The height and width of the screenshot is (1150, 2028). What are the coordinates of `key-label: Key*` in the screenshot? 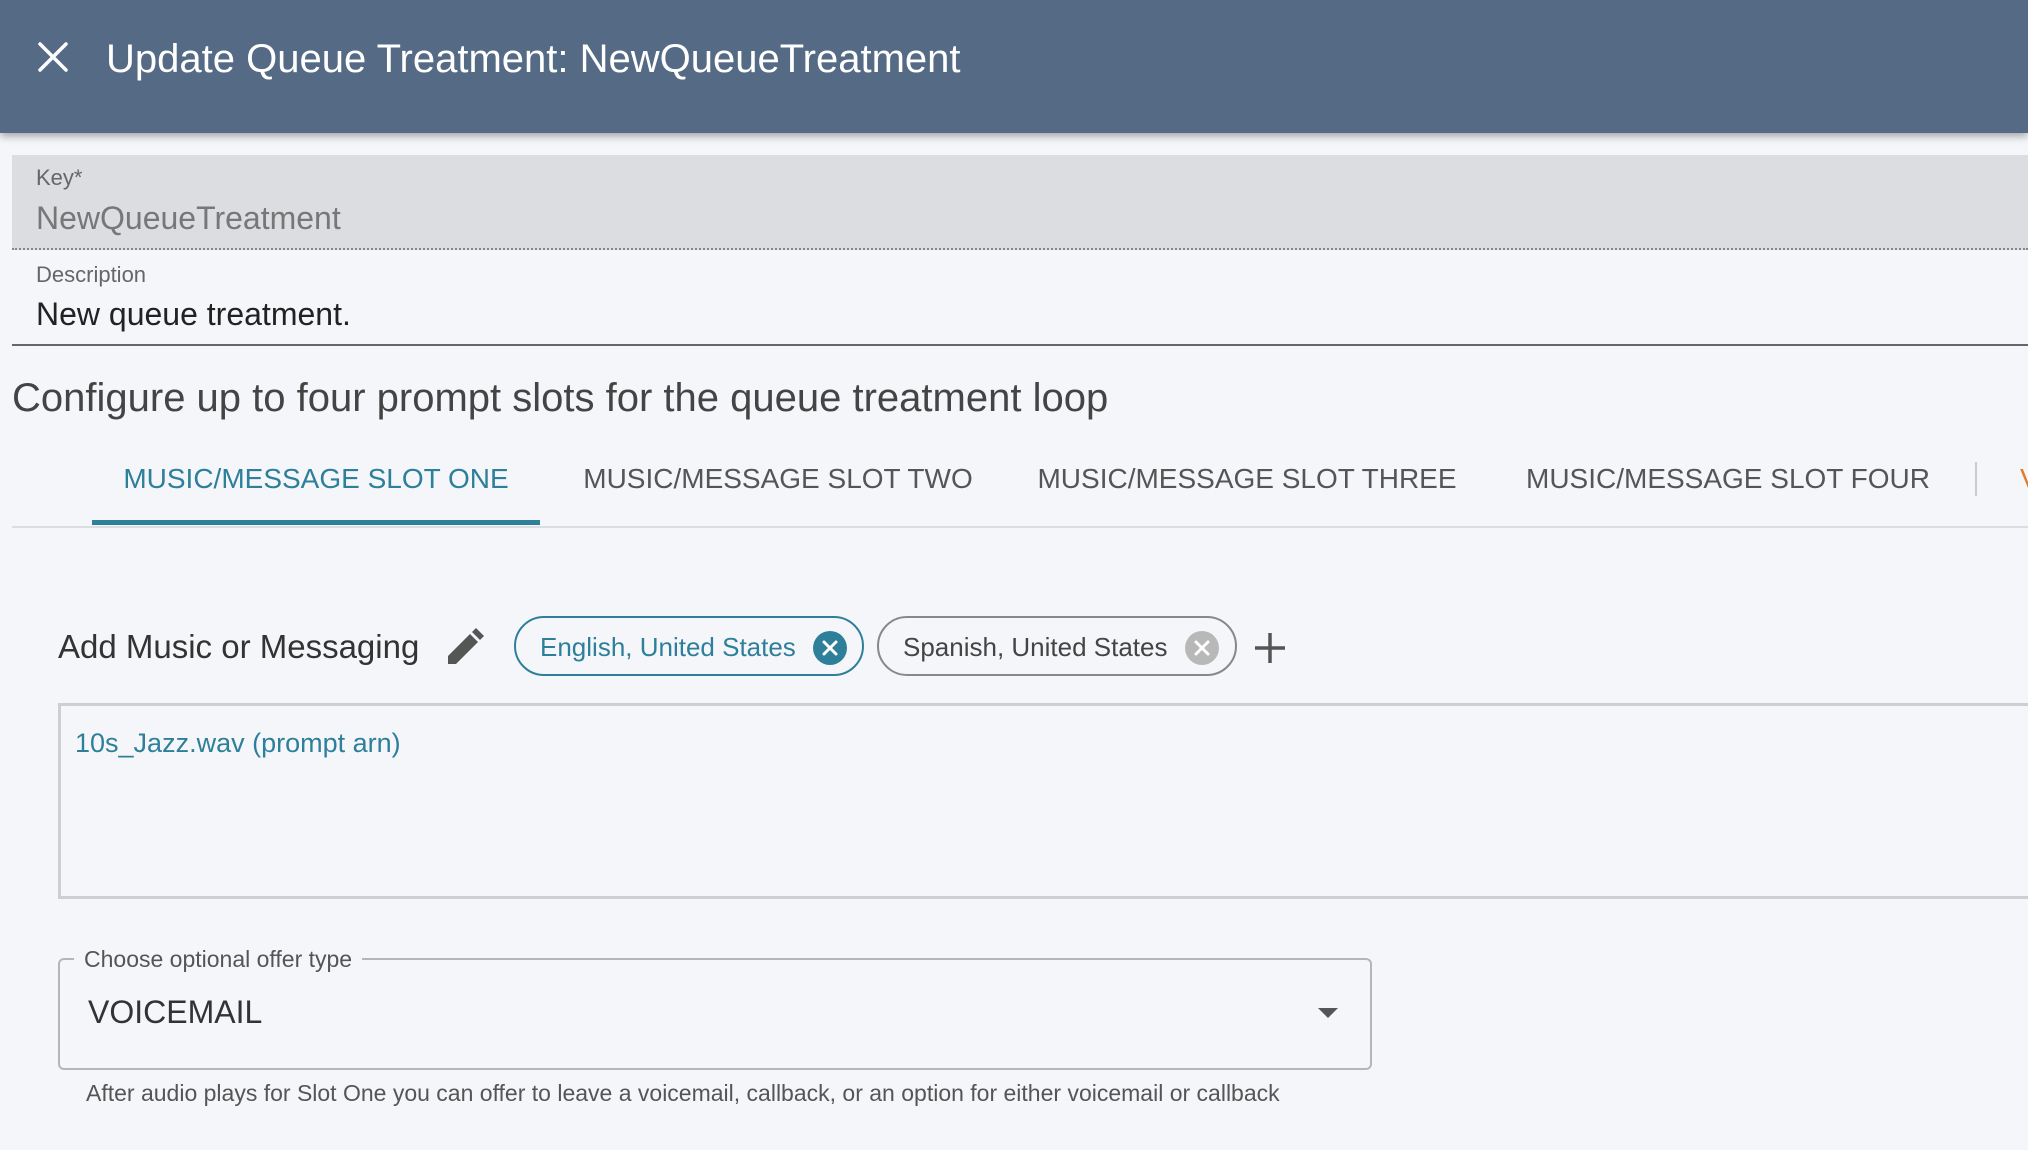 It's located at (59, 177).